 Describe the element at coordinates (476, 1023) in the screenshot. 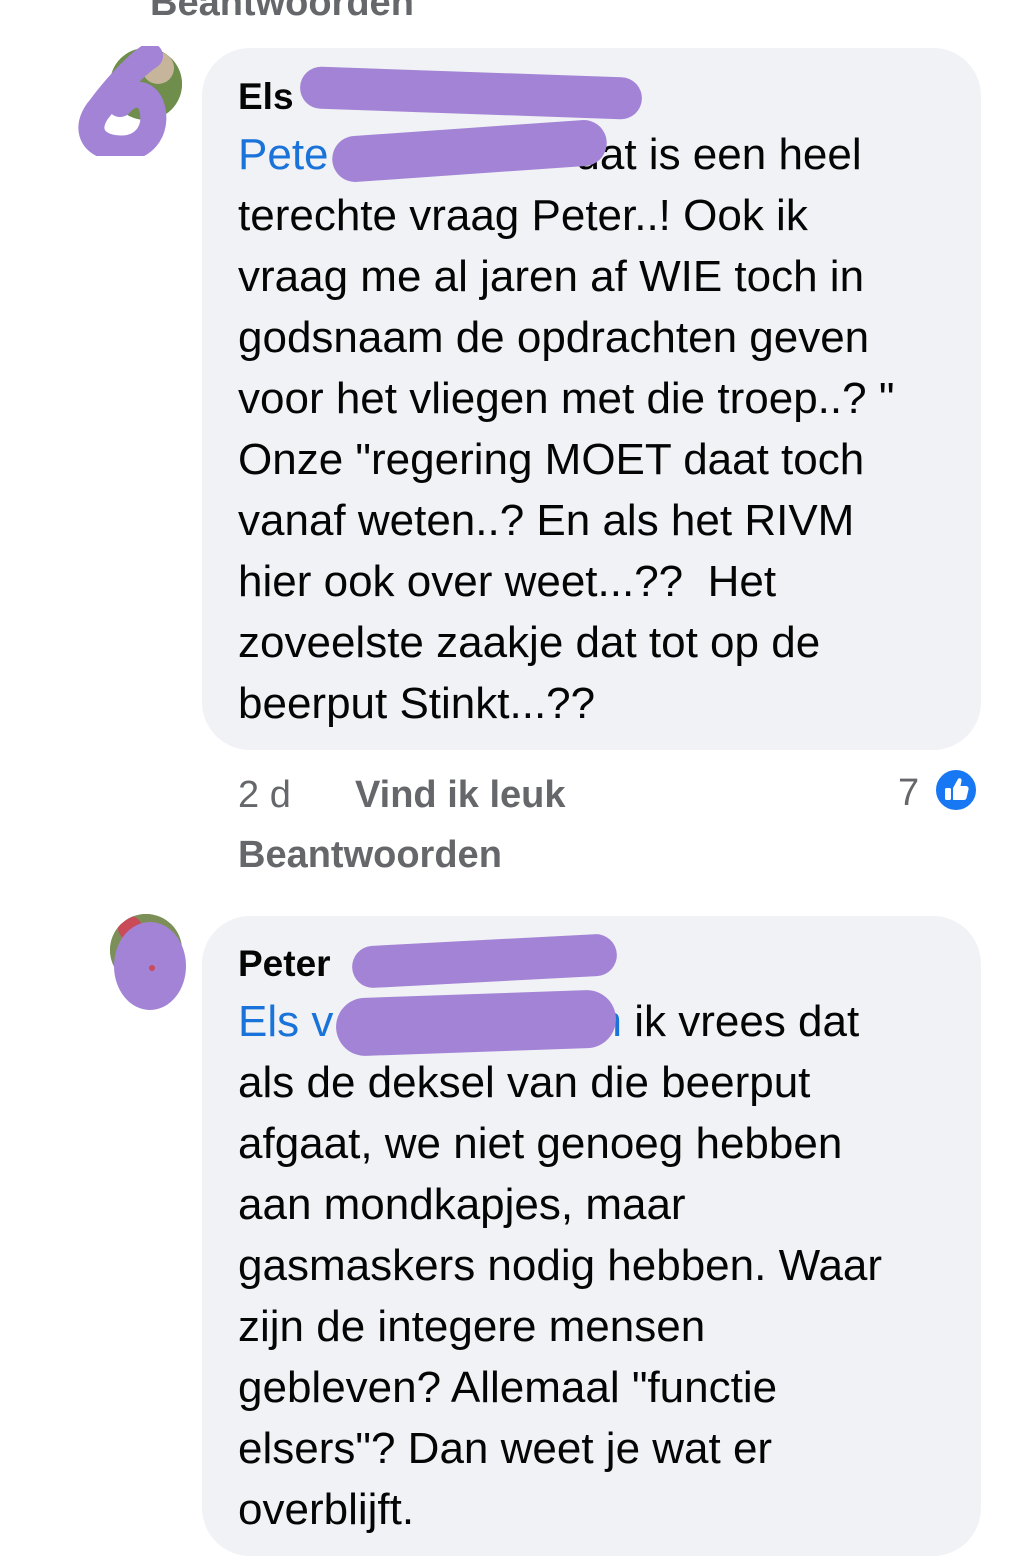

I see `mention-redaction` at that location.